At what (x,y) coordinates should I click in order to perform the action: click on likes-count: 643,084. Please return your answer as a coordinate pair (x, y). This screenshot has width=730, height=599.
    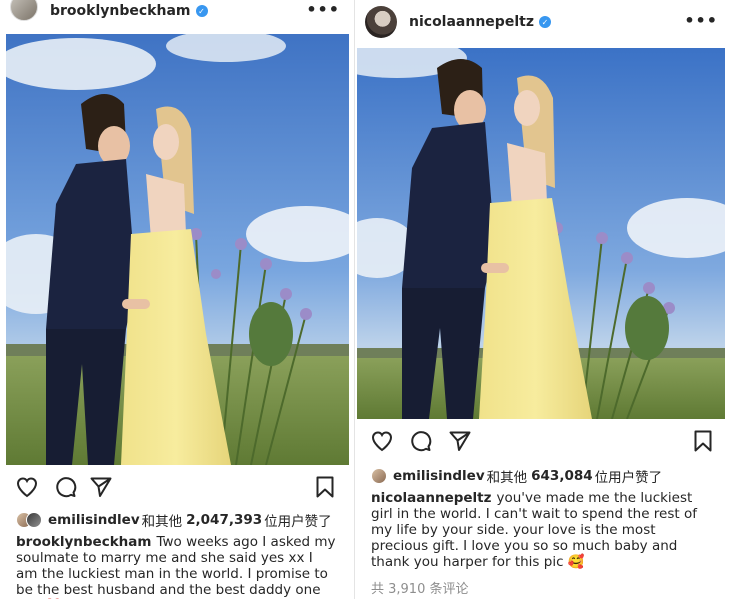
    Looking at the image, I should click on (562, 476).